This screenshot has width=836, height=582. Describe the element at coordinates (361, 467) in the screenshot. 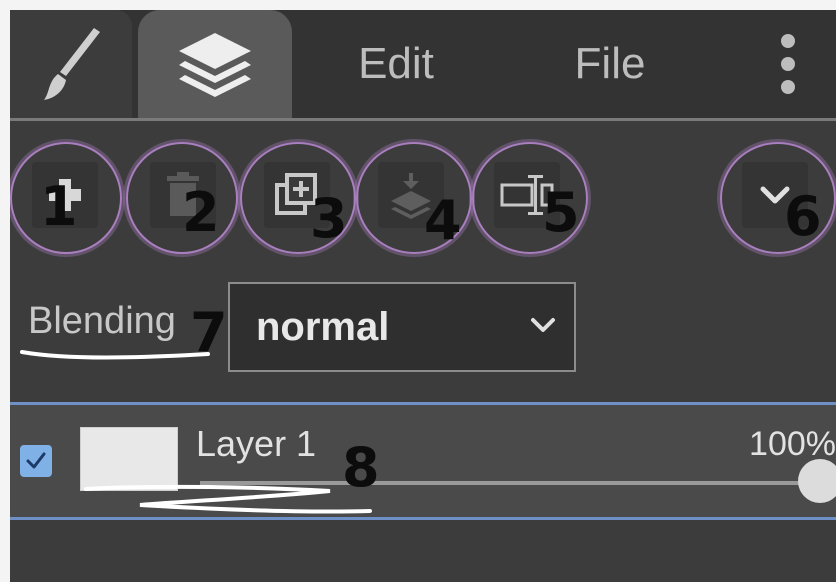

I see `annotation-number: 8` at that location.